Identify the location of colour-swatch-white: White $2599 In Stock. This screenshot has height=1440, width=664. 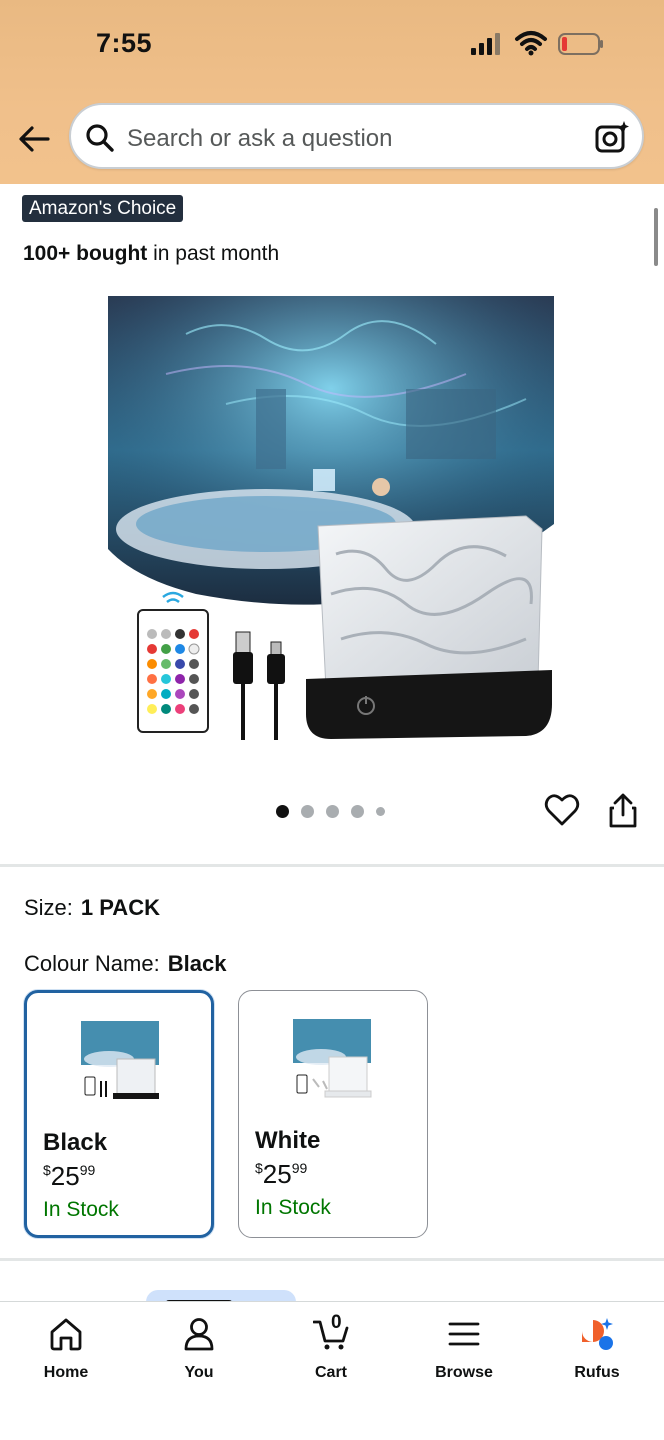
(333, 1114).